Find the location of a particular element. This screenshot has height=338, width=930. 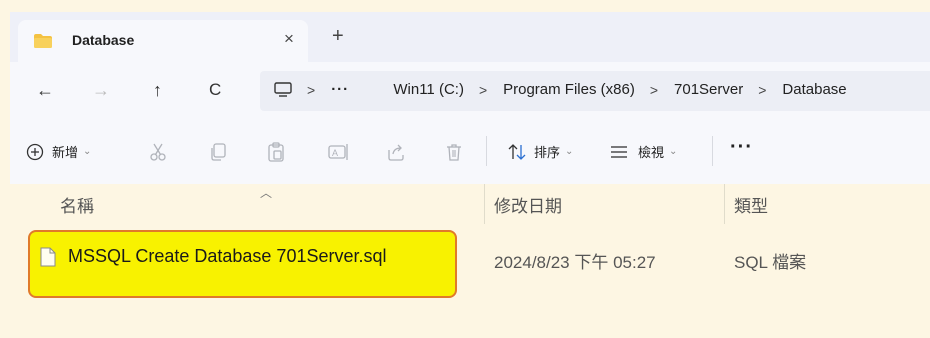

file-name: MSSQL Create Database 701Server.sql is located at coordinates (227, 256).